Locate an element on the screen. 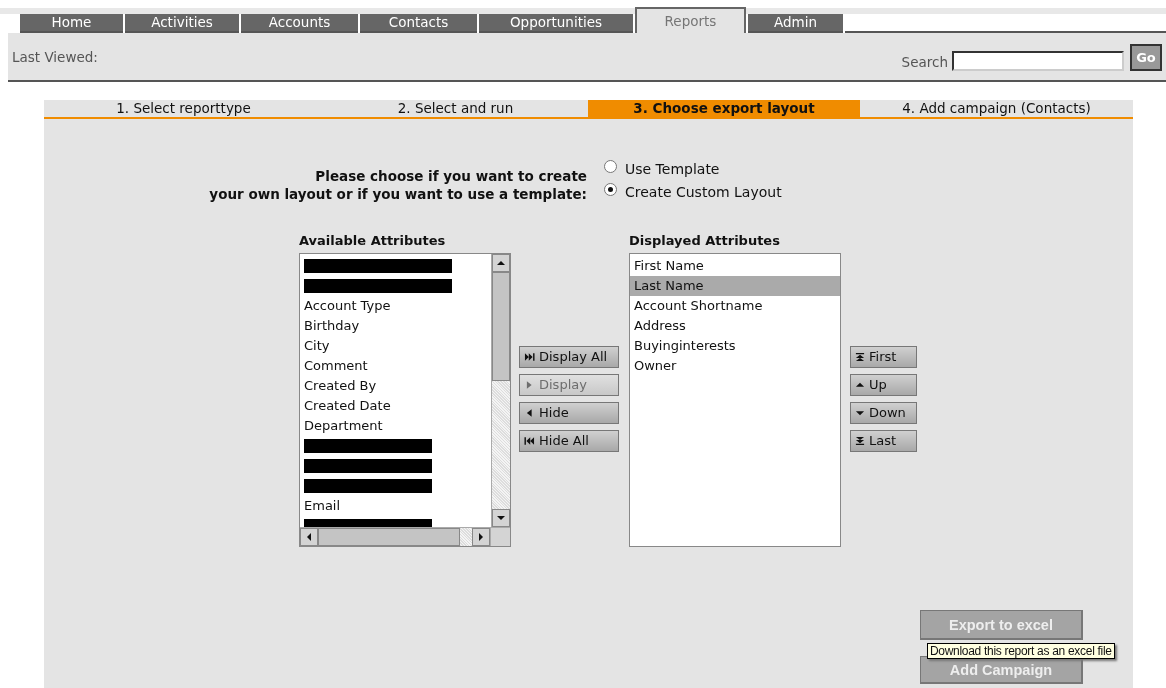 Image resolution: width=1166 pixels, height=688 pixels. list-item: Last Name is located at coordinates (735, 286).